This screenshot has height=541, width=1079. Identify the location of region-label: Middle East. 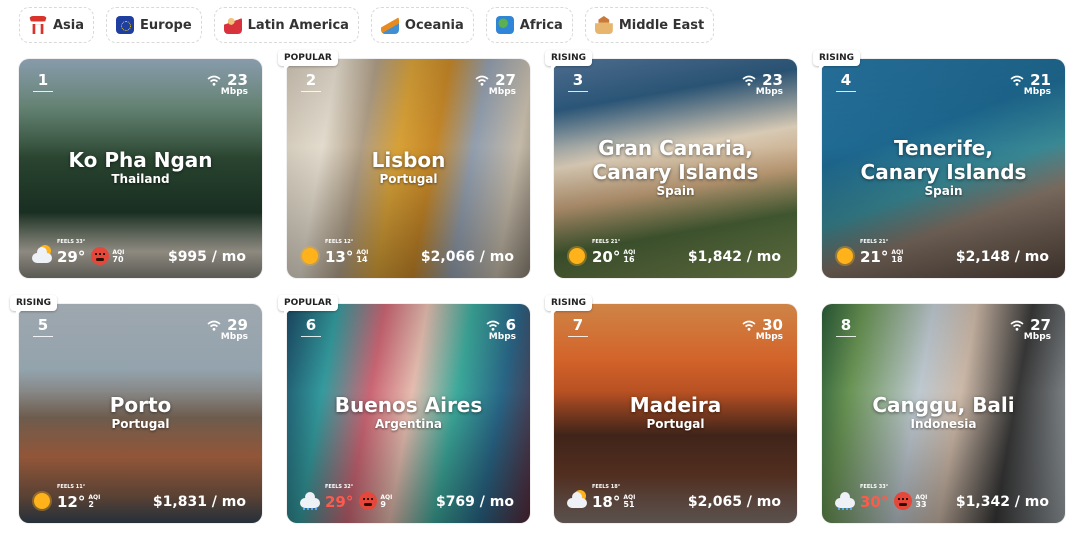
(661, 25).